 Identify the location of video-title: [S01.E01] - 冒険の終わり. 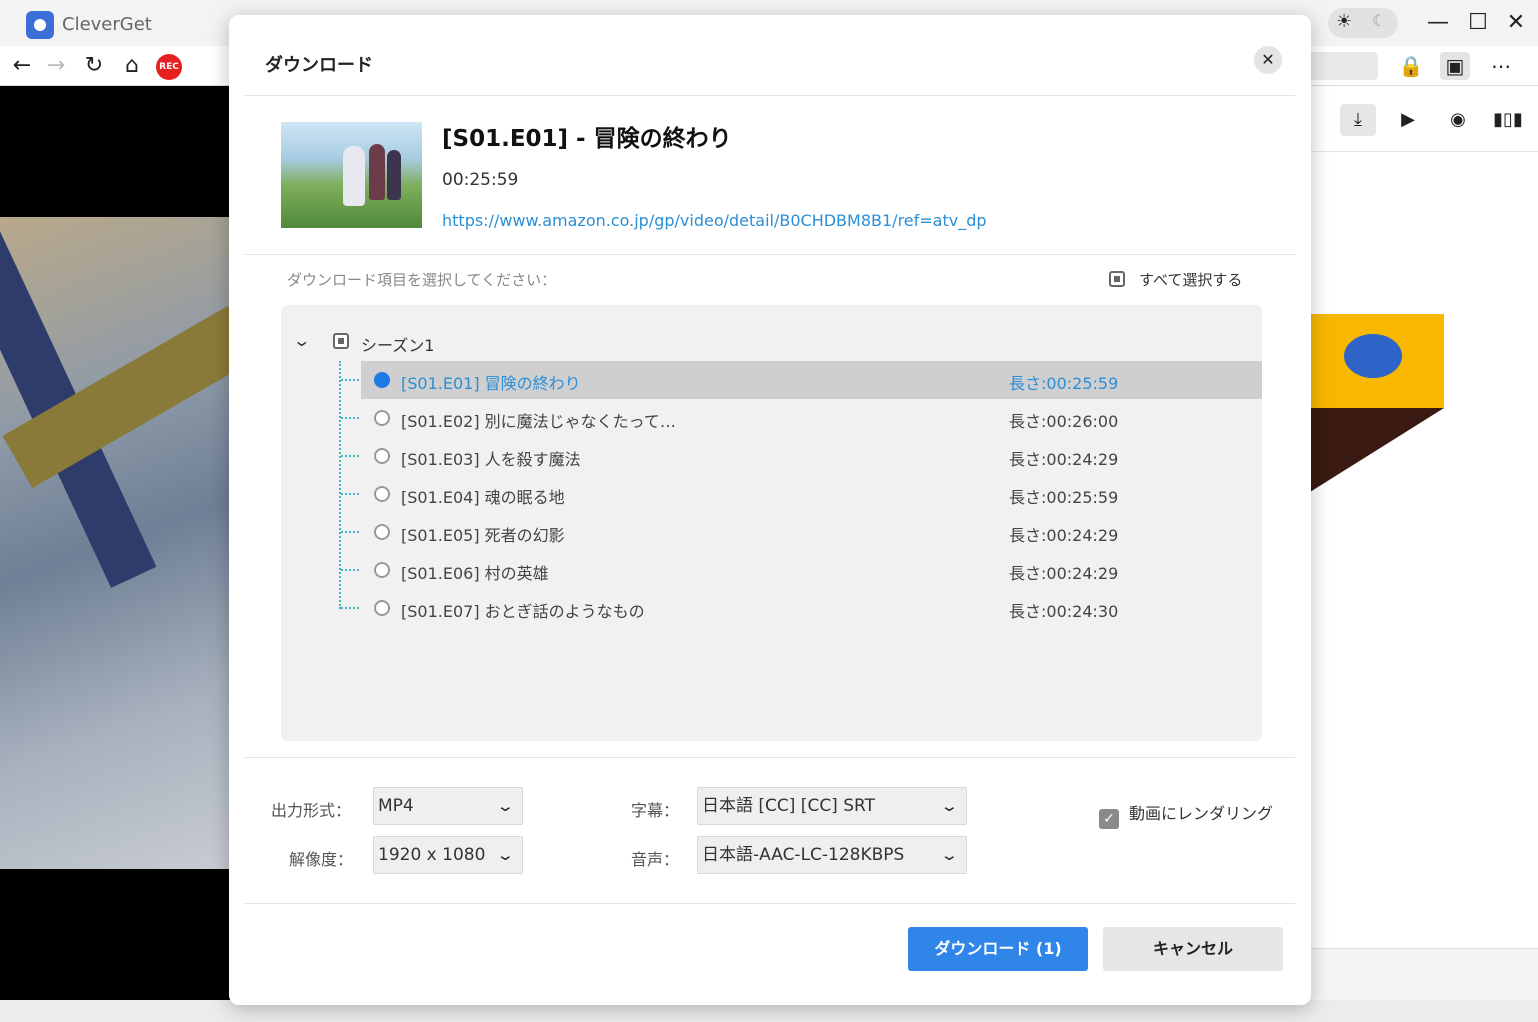
(587, 139).